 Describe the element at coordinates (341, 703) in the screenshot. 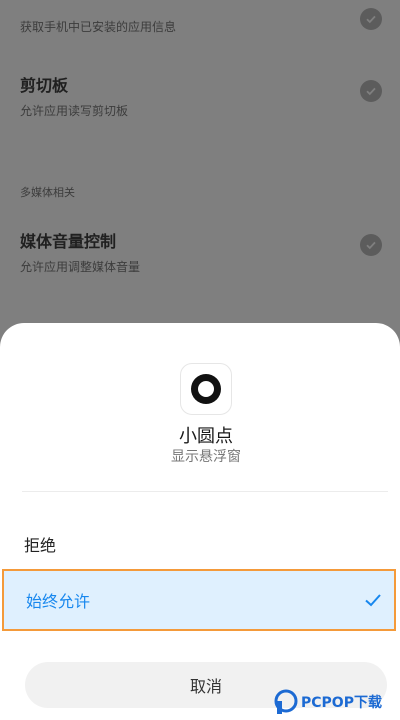

I see `watermark-text: PCPOP下载` at that location.